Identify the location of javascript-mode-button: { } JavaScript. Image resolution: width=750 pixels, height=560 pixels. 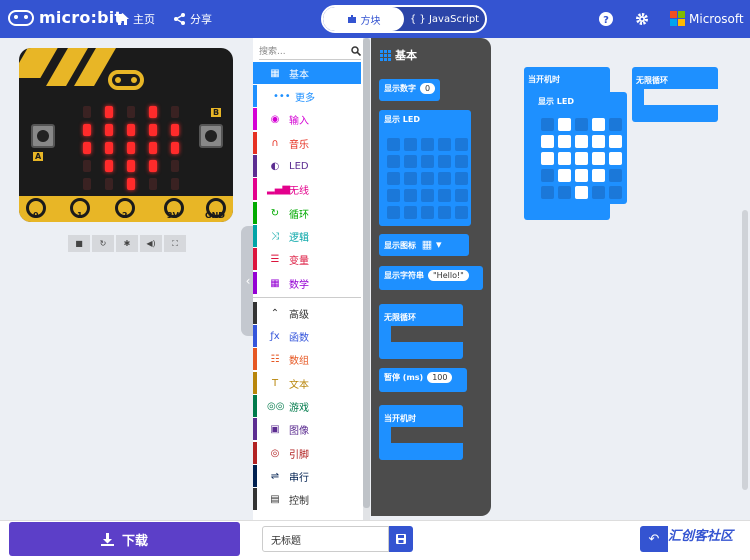
(444, 19).